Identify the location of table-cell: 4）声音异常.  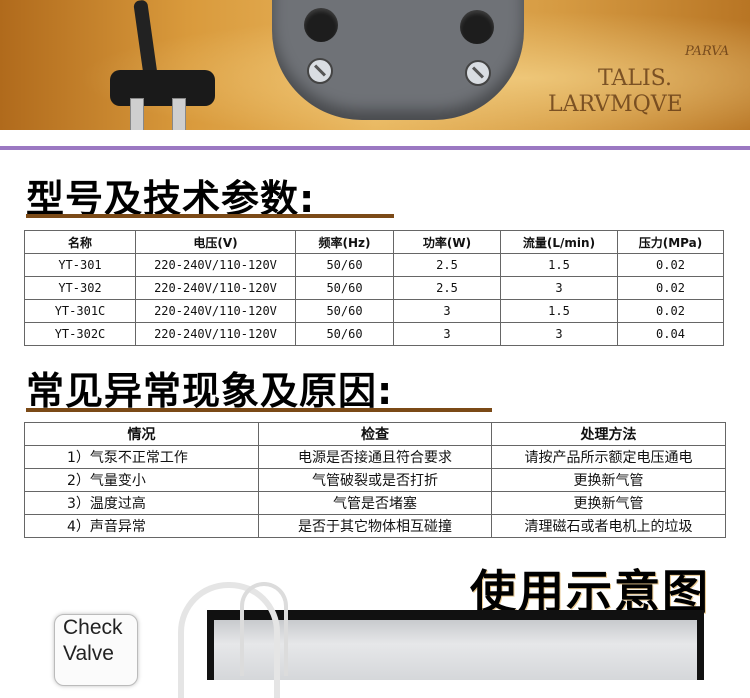
(141, 526).